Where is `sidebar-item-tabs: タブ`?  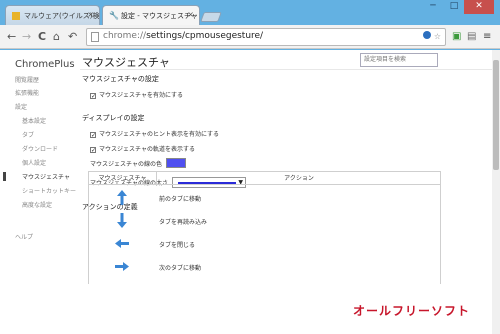
sidebar-item-tabs: タブ is located at coordinates (28, 134).